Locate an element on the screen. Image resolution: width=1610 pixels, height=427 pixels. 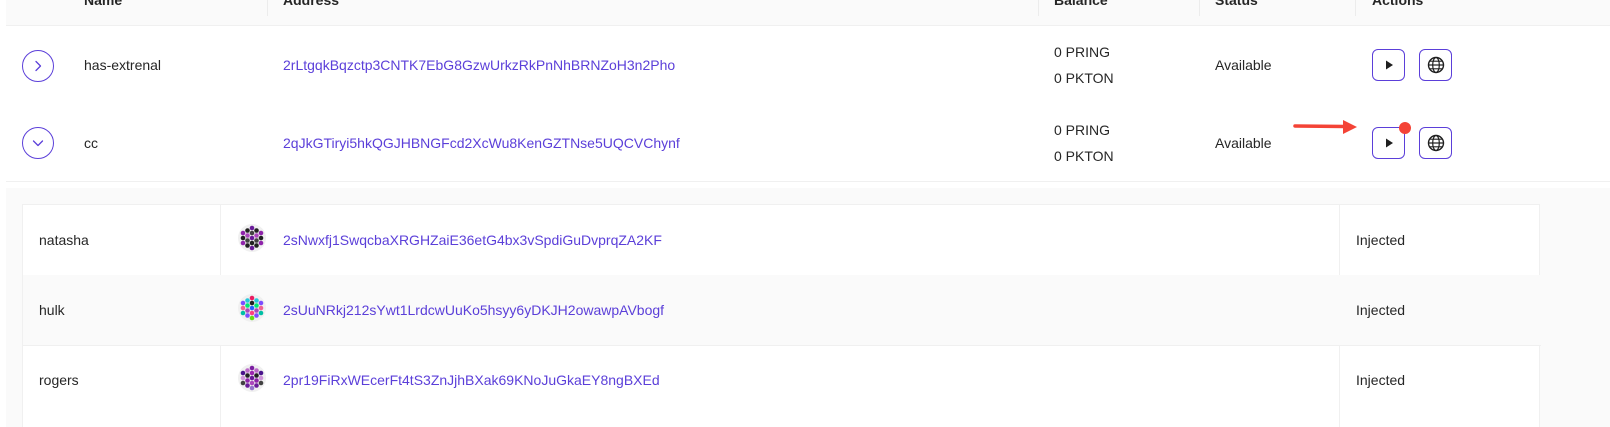
transfer-button is located at coordinates (1388, 65).